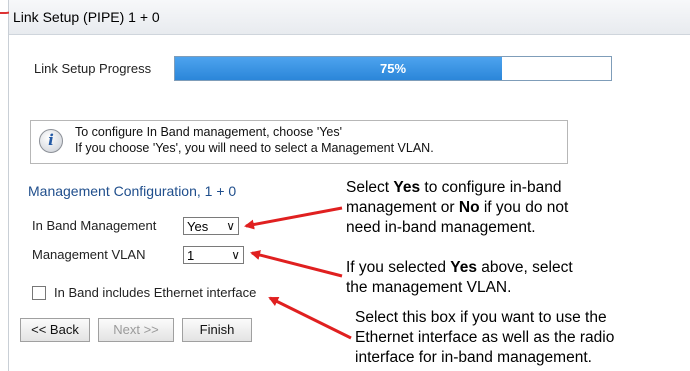  Describe the element at coordinates (293, 218) in the screenshot. I see `arrow-to-in-band-select` at that location.